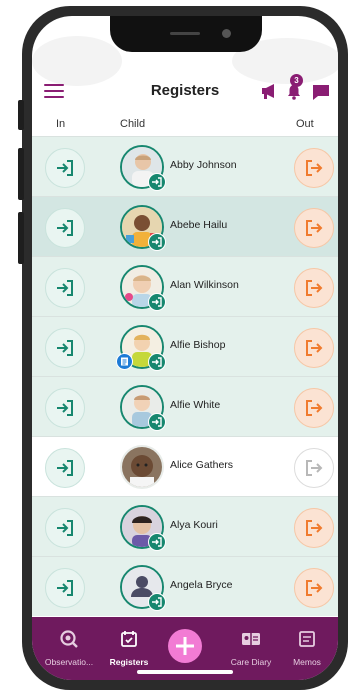  I want to click on child-row: Alan Wilkinson, so click(185, 286).